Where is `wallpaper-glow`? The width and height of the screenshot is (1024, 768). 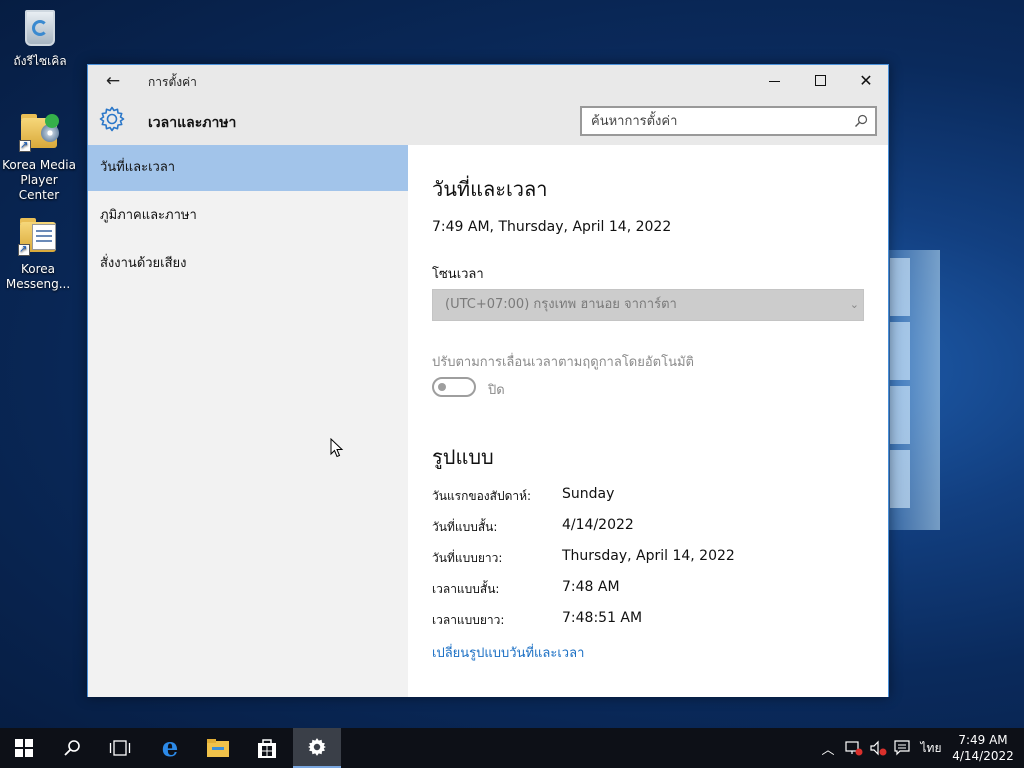 wallpaper-glow is located at coordinates (910, 390).